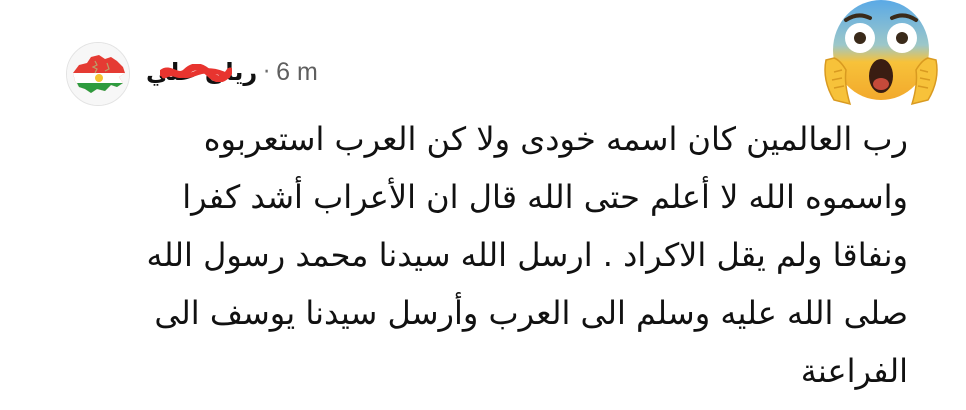  I want to click on author-name-wrapper: ريان علي, so click(201, 72).